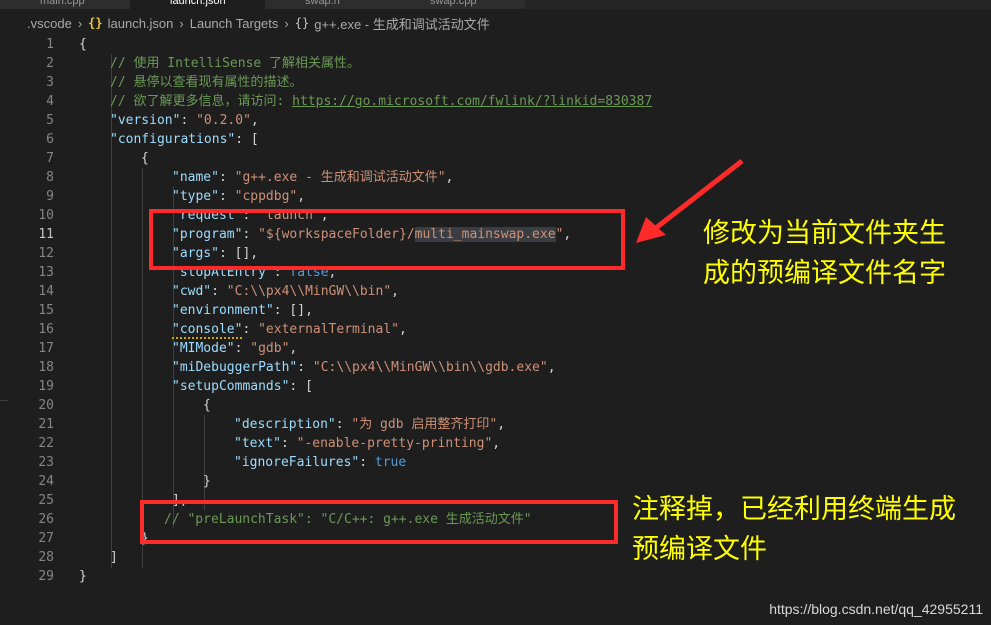 Image resolution: width=991 pixels, height=625 pixels. Describe the element at coordinates (269, 443) in the screenshot. I see `code-line: 22 "text": "-enable-pretty-printing",` at that location.